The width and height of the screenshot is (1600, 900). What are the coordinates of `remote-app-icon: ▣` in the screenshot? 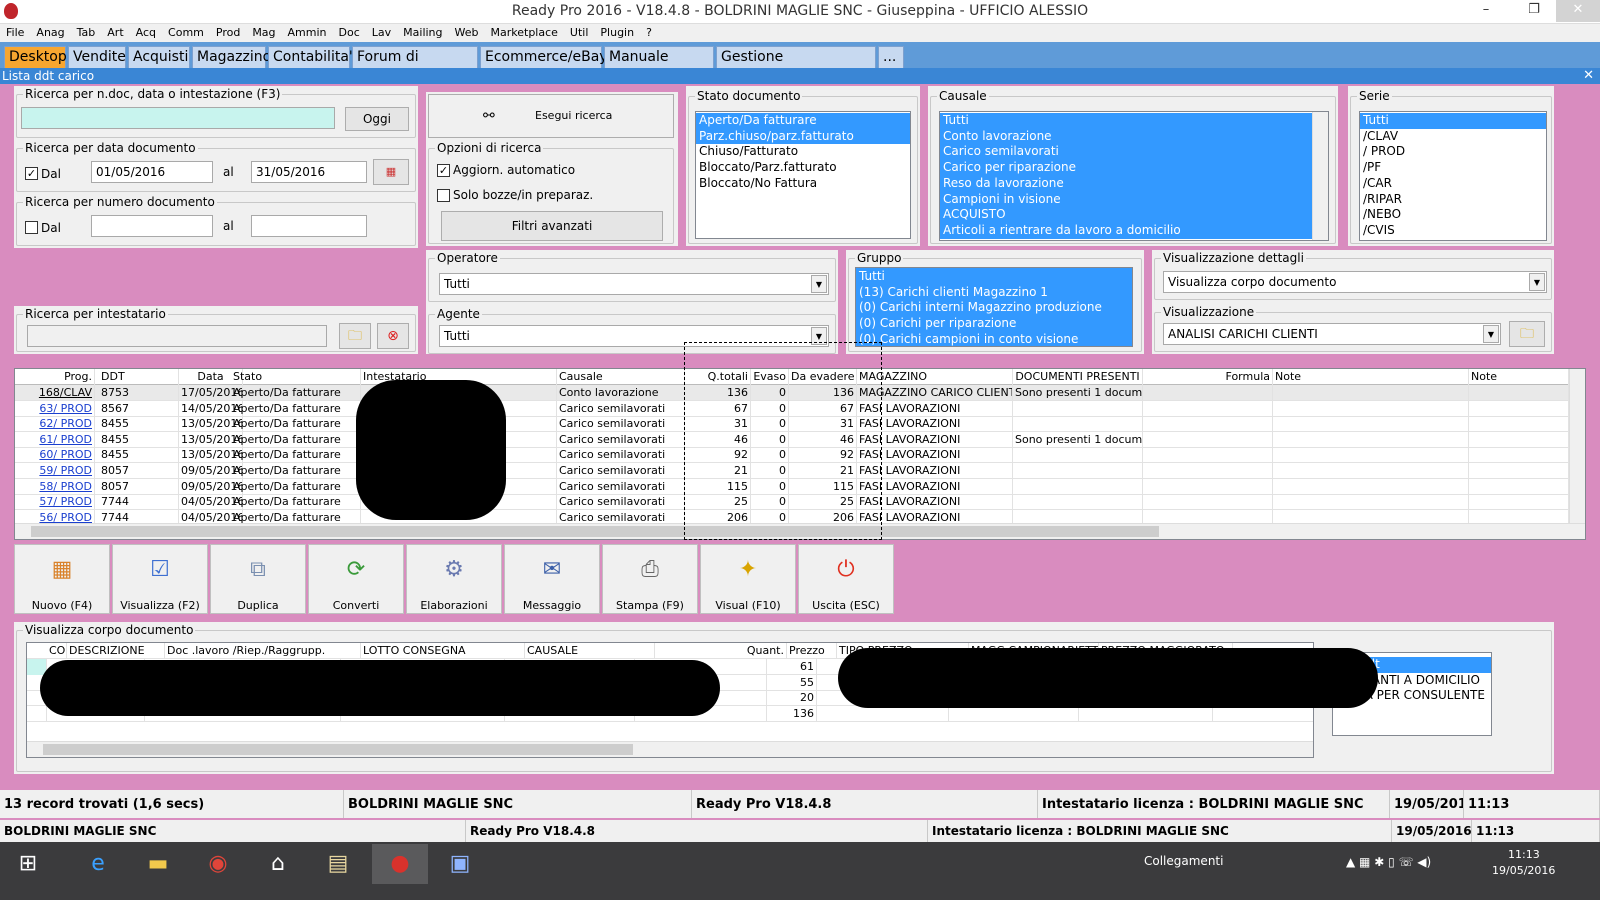 It's located at (460, 864).